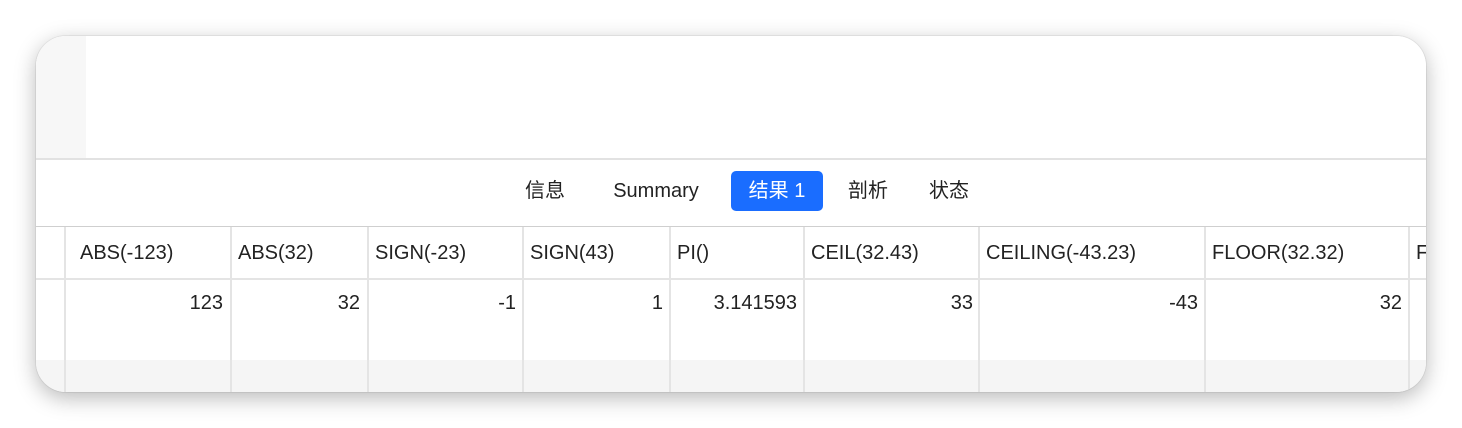 The height and width of the screenshot is (428, 1462). I want to click on column-header: F, so click(1421, 252).